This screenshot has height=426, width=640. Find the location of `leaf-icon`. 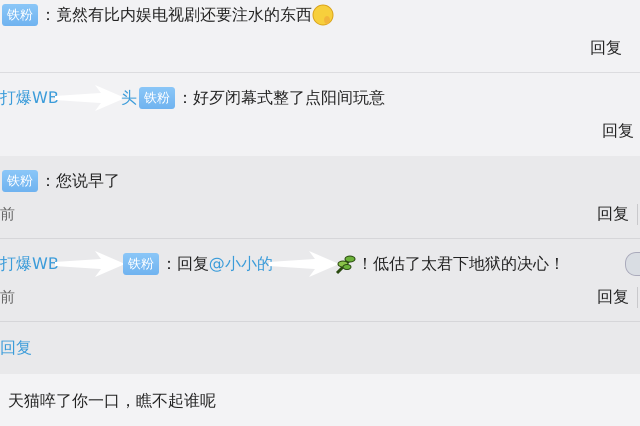

leaf-icon is located at coordinates (345, 264).